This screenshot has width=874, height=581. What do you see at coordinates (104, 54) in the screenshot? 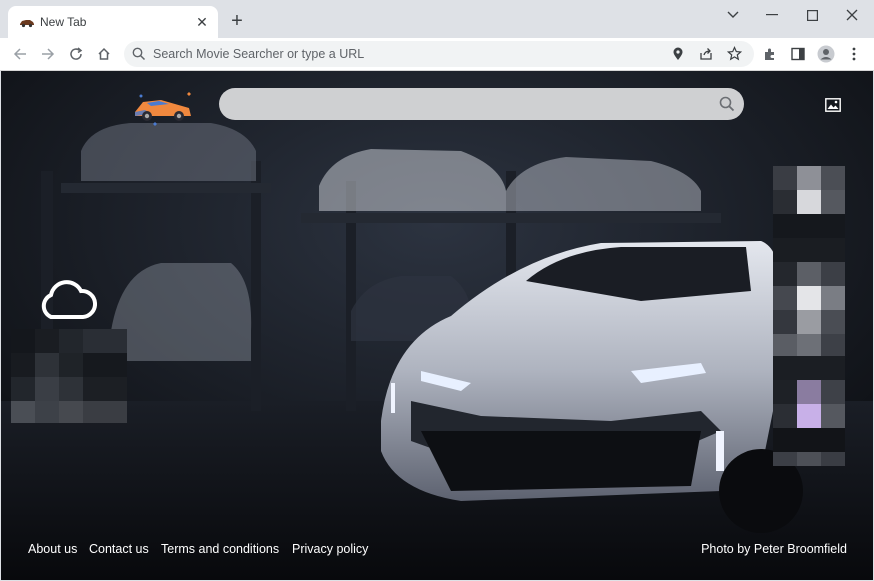
I see `home-icon` at bounding box center [104, 54].